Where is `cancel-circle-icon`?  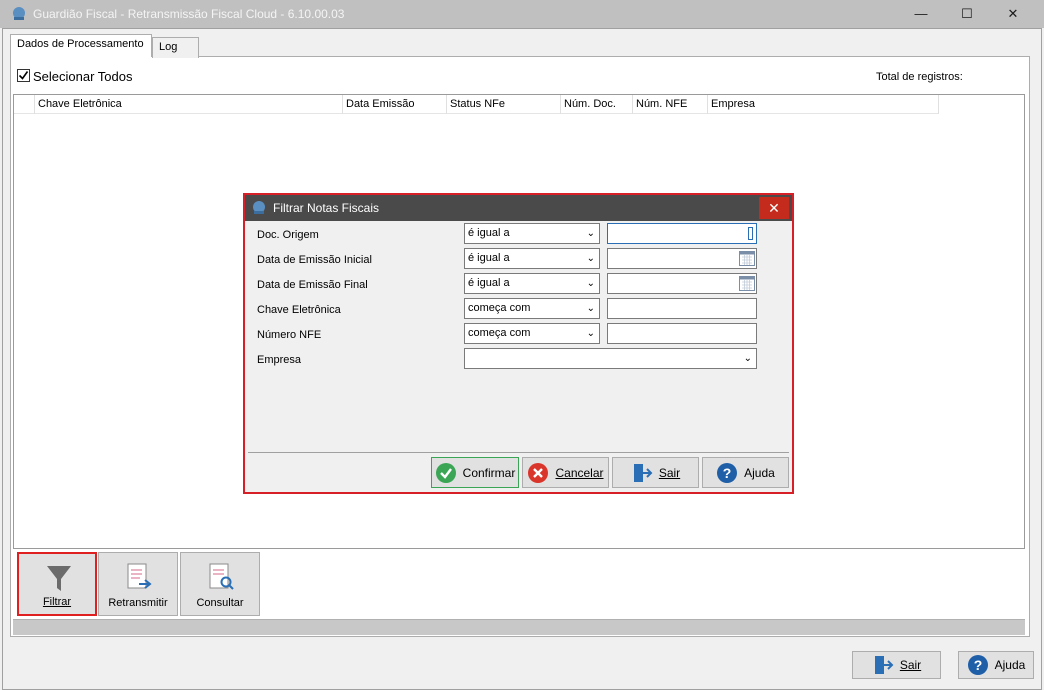 cancel-circle-icon is located at coordinates (538, 472).